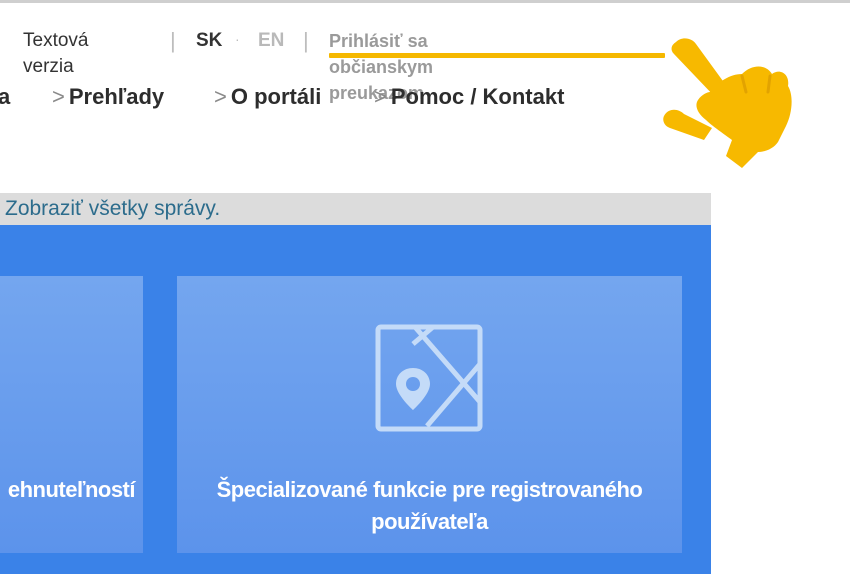 The width and height of the screenshot is (850, 574). What do you see at coordinates (267, 97) in the screenshot?
I see `nav-item-o-portali: > O portáli` at bounding box center [267, 97].